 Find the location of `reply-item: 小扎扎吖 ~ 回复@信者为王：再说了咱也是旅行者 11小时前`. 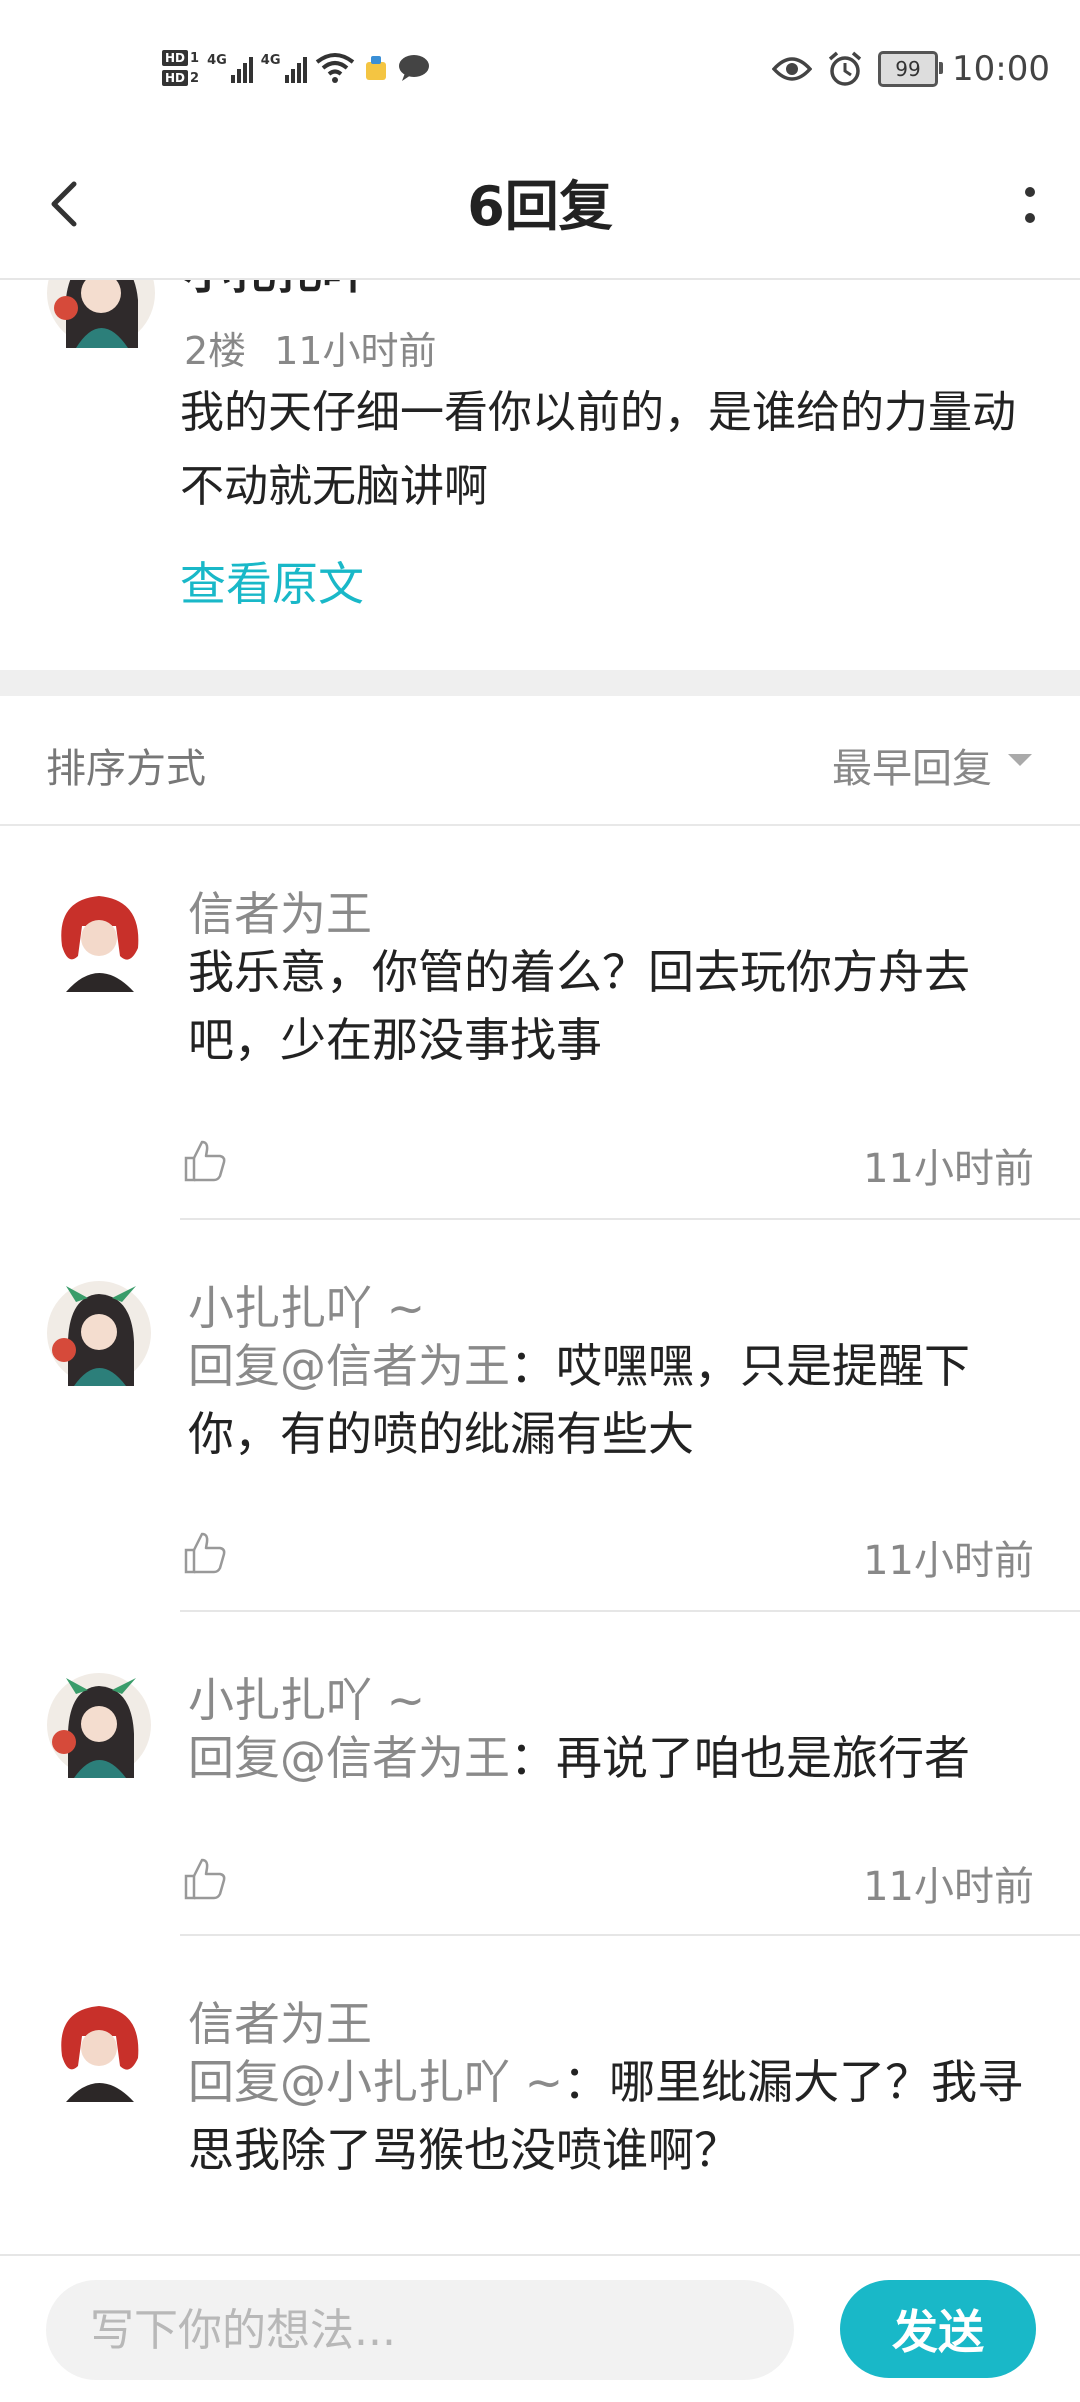

reply-item: 小扎扎吖 ~ 回复@信者为王：再说了咱也是旅行者 11小时前 is located at coordinates (540, 1775).